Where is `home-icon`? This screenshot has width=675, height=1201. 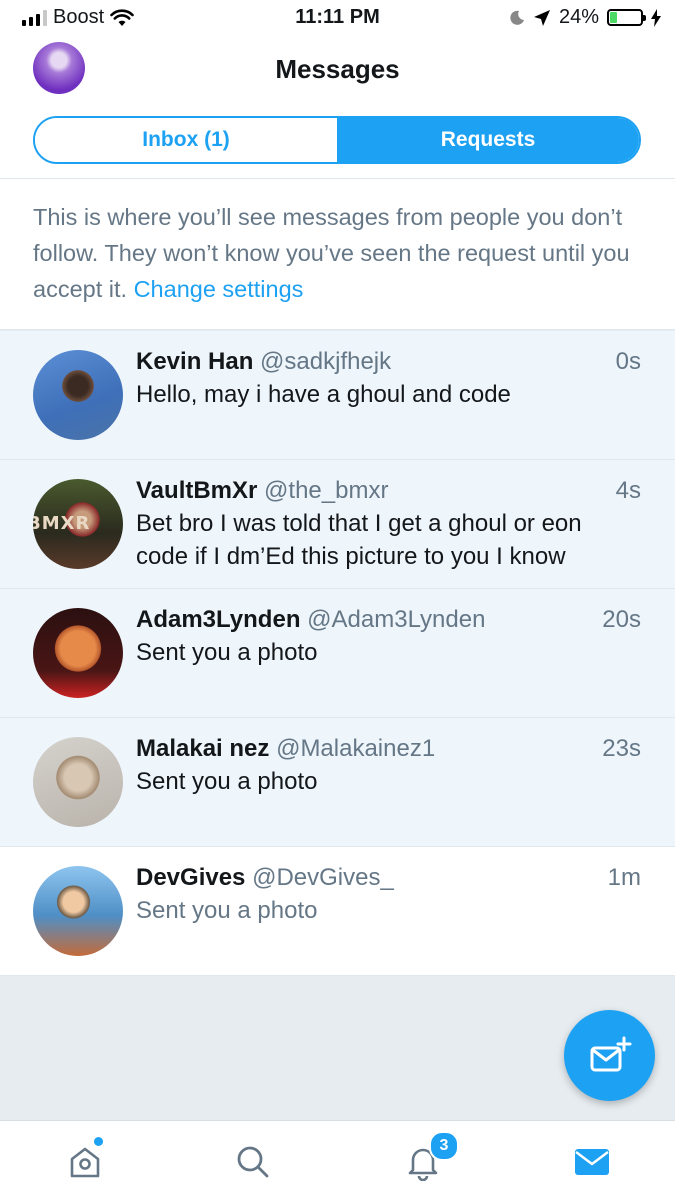
home-icon is located at coordinates (85, 1162).